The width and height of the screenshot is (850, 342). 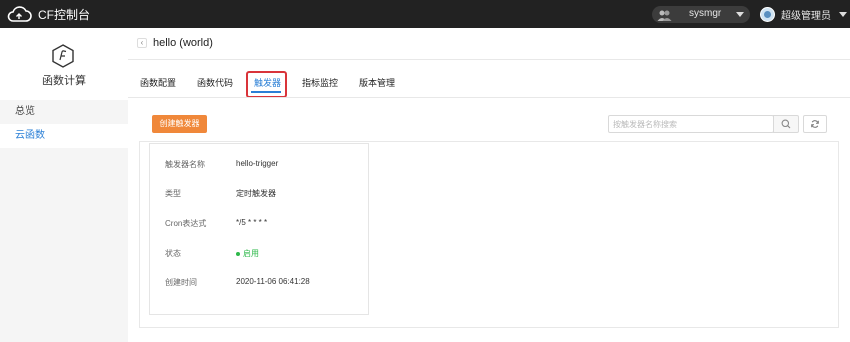 What do you see at coordinates (252, 222) in the screenshot?
I see `cron-expression-value: */5 * * * *` at bounding box center [252, 222].